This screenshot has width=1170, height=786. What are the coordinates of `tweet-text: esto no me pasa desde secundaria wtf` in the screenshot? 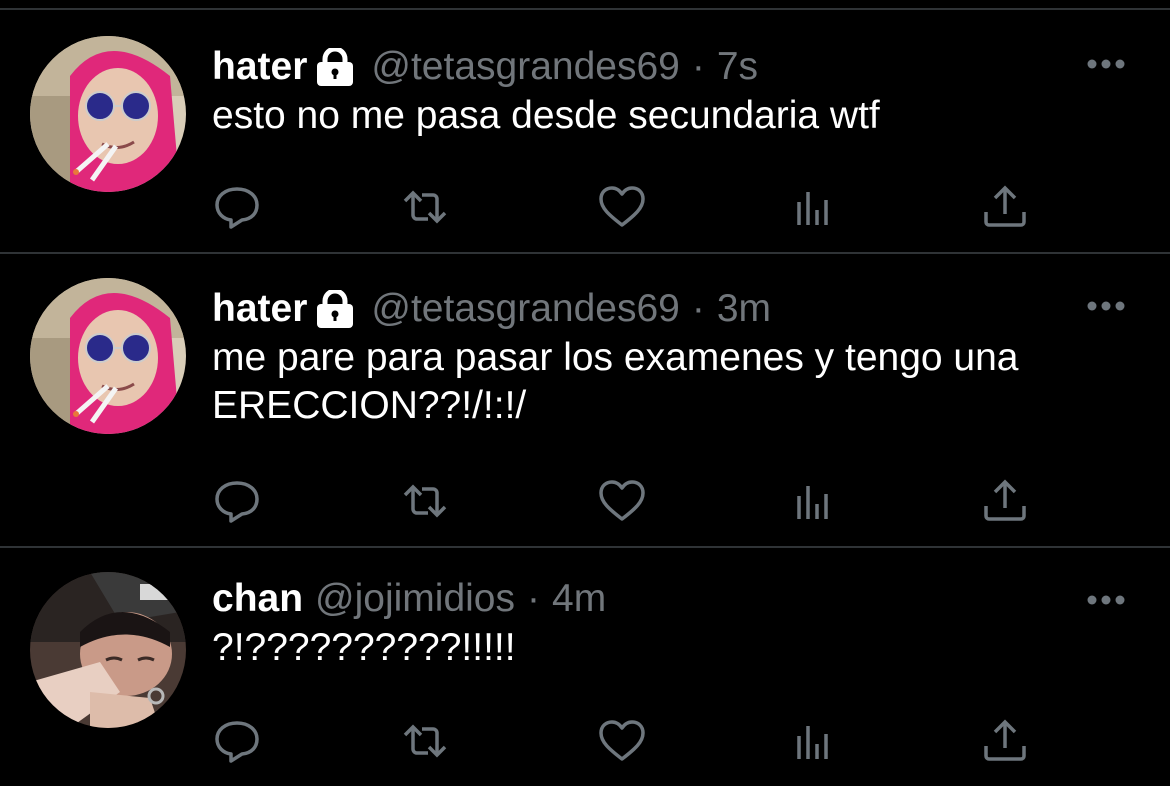 It's located at (546, 115).